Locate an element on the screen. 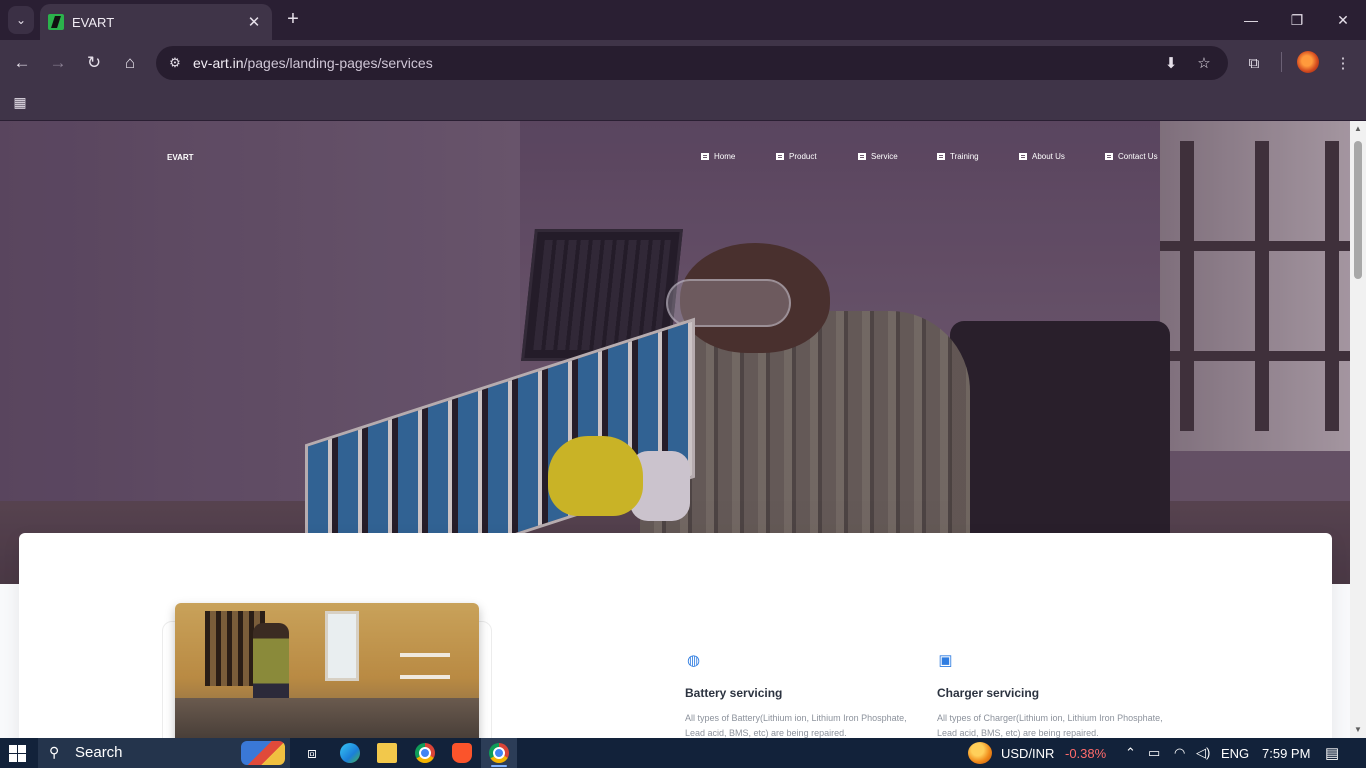  feature-title: Charger servicing is located at coordinates (988, 693).